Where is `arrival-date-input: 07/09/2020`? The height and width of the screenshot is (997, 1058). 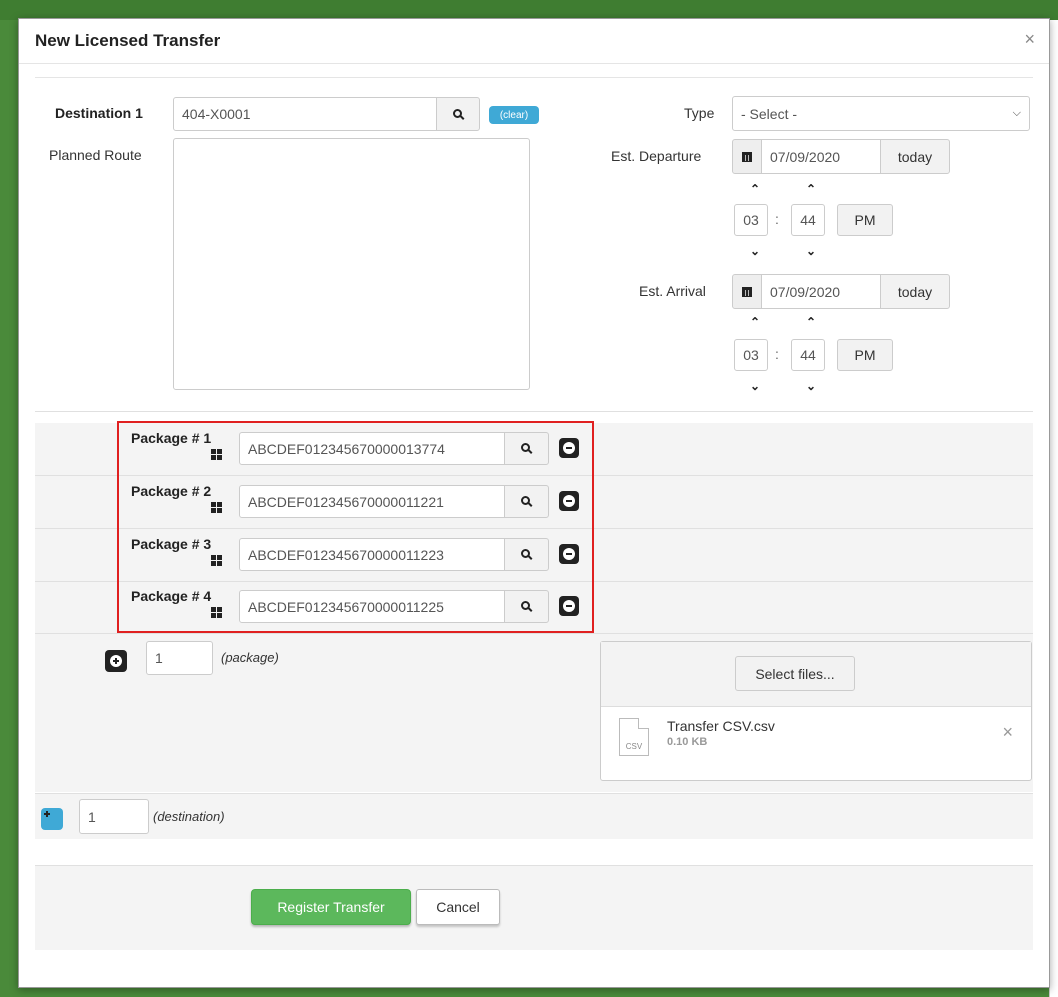 arrival-date-input: 07/09/2020 is located at coordinates (821, 291).